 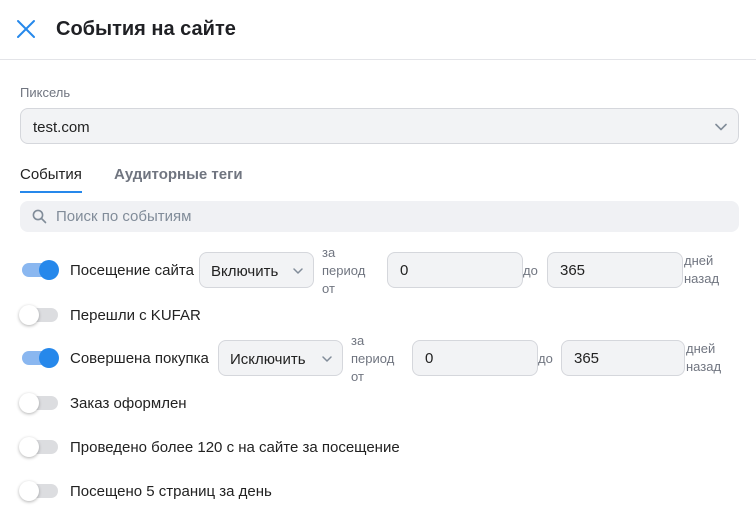 I want to click on event-label: Посещение сайта, so click(x=132, y=270).